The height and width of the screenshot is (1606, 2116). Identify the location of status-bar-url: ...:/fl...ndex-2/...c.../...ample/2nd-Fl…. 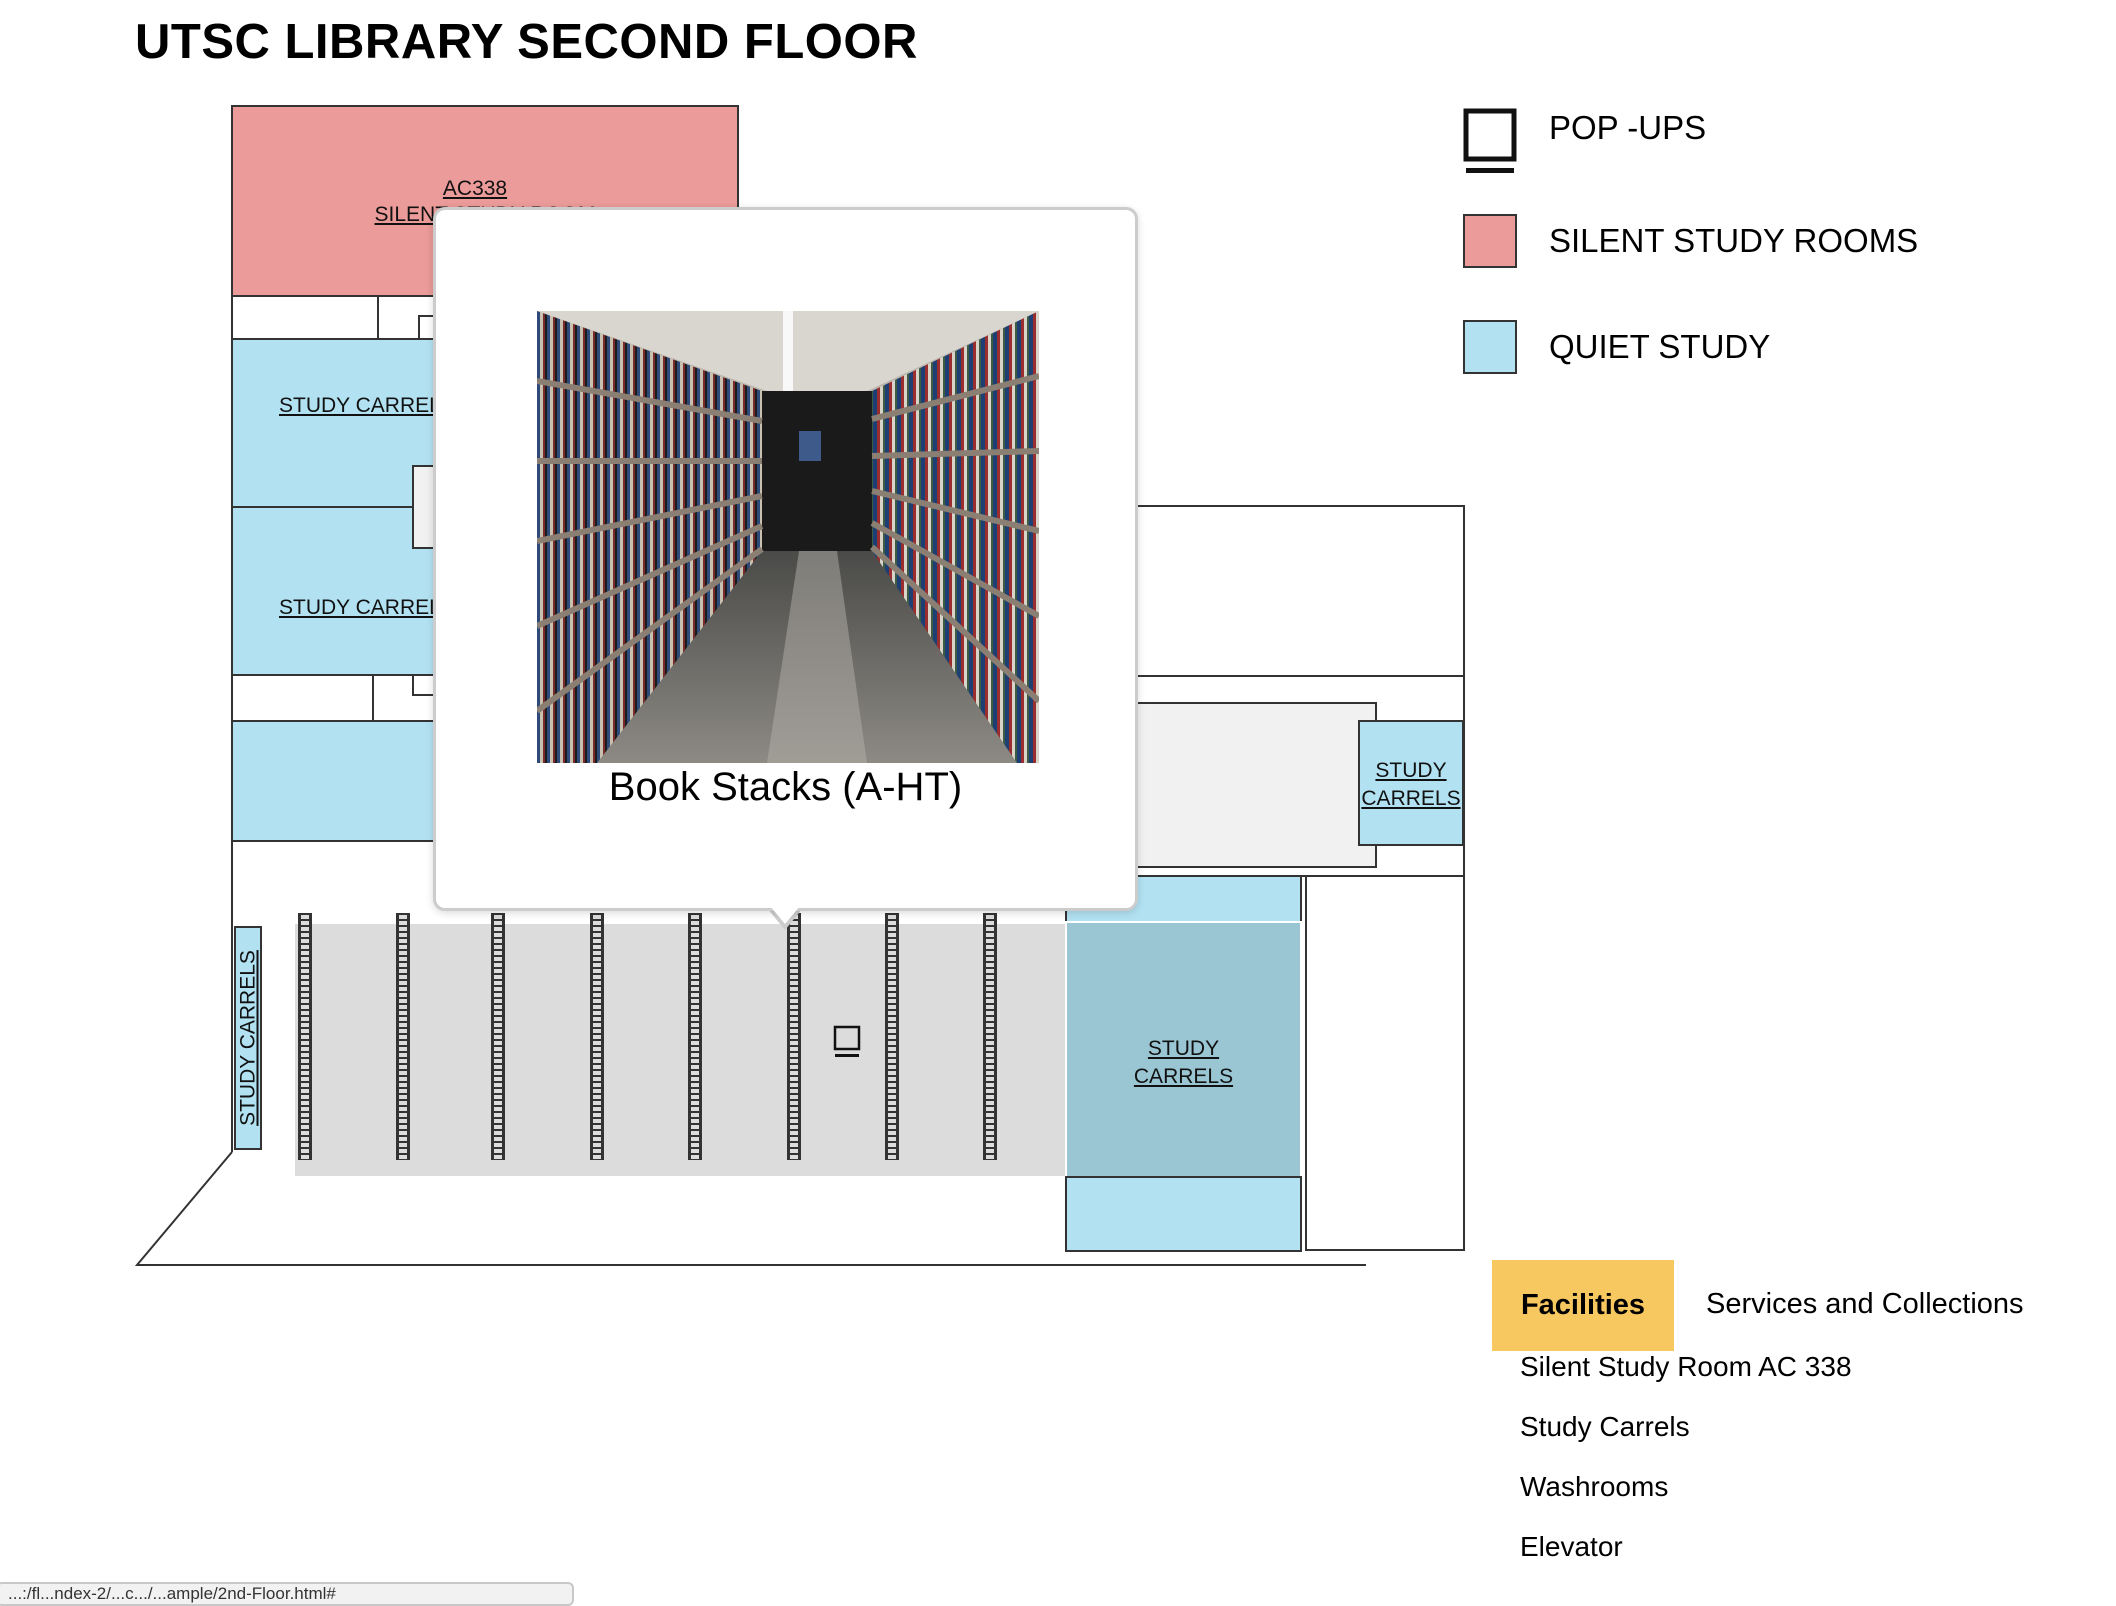
(287, 1594).